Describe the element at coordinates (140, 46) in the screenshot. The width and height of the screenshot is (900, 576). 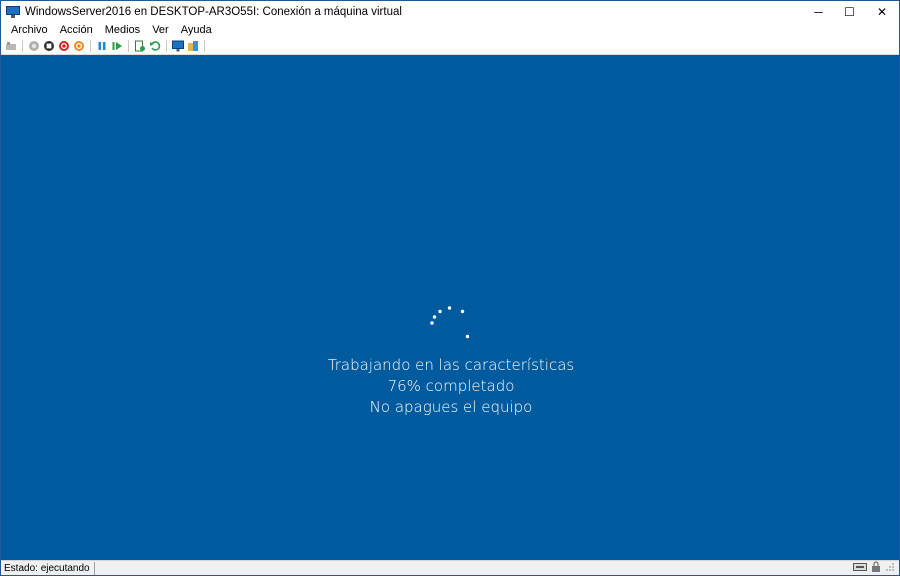
I see `checkpoint-icon` at that location.